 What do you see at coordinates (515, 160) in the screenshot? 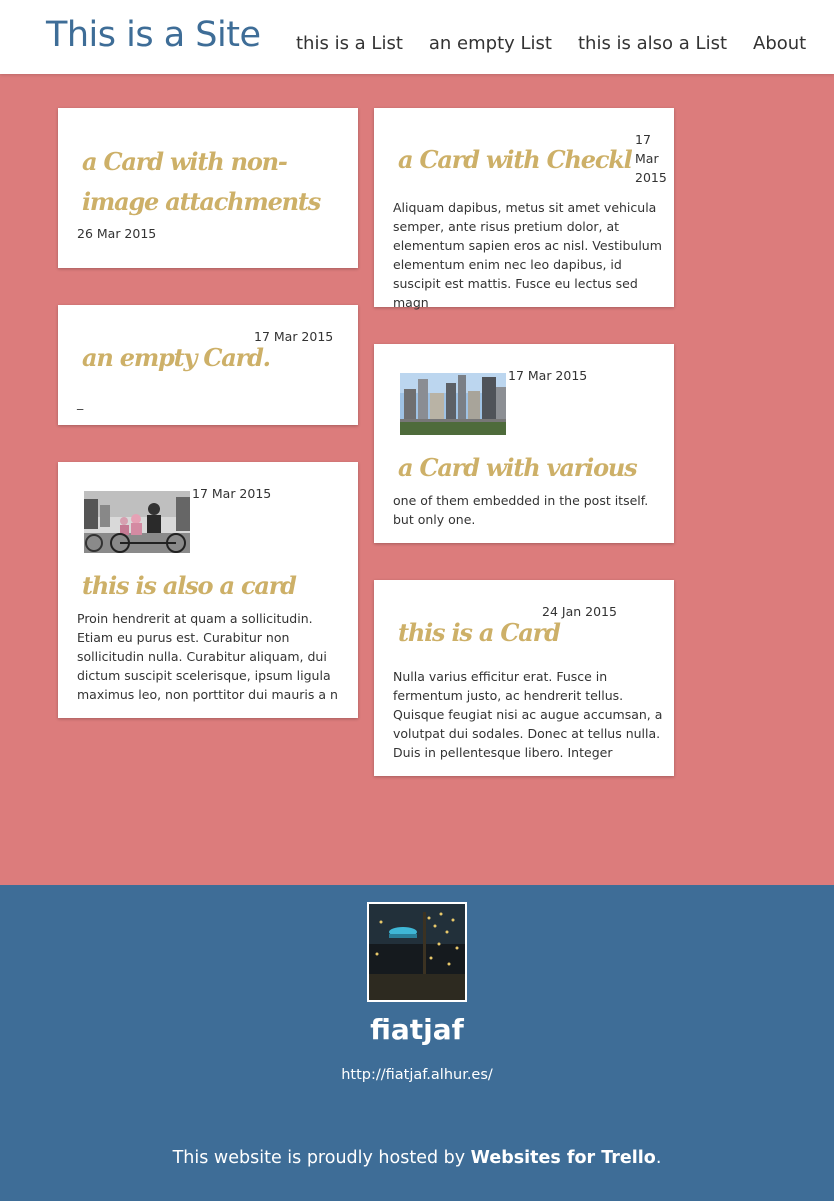
I see `card-title: a Card with Checklists` at bounding box center [515, 160].